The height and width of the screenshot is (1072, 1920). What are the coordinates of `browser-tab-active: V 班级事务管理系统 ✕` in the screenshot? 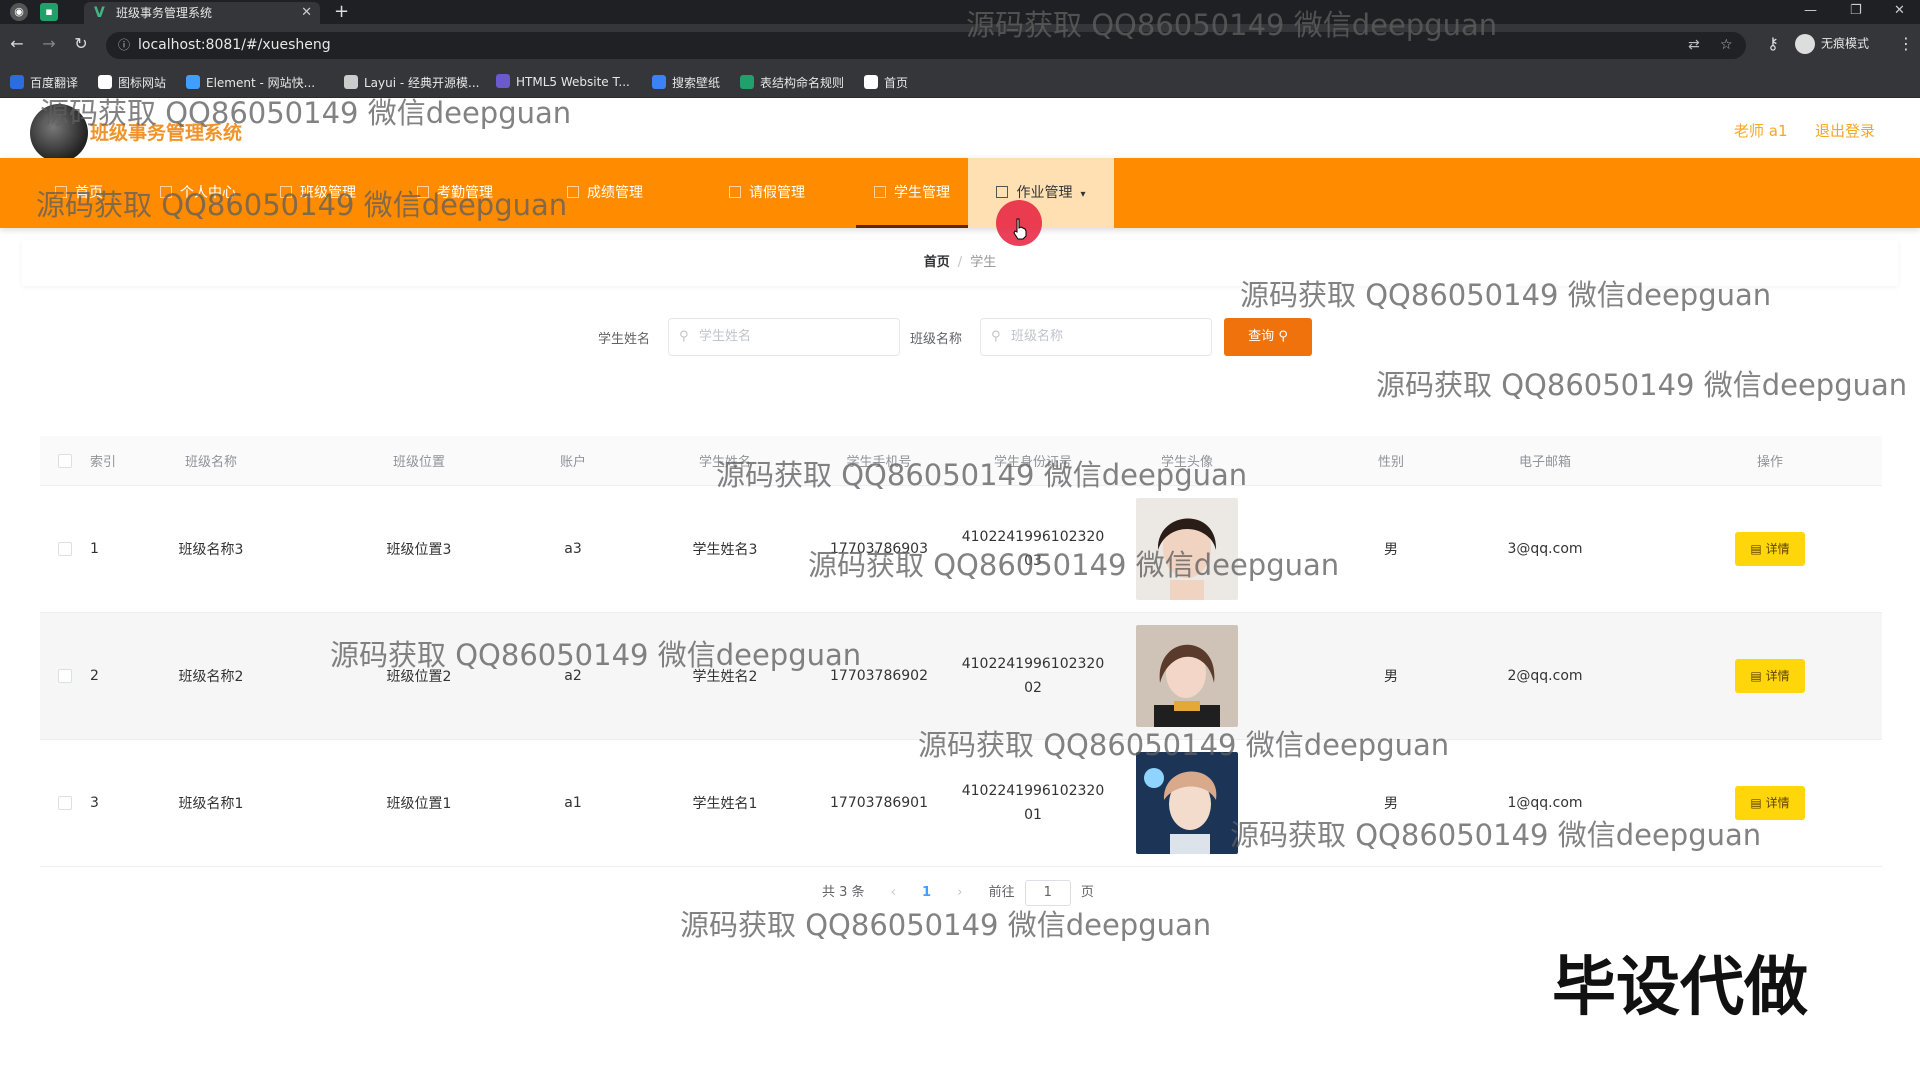 It's located at (202, 13).